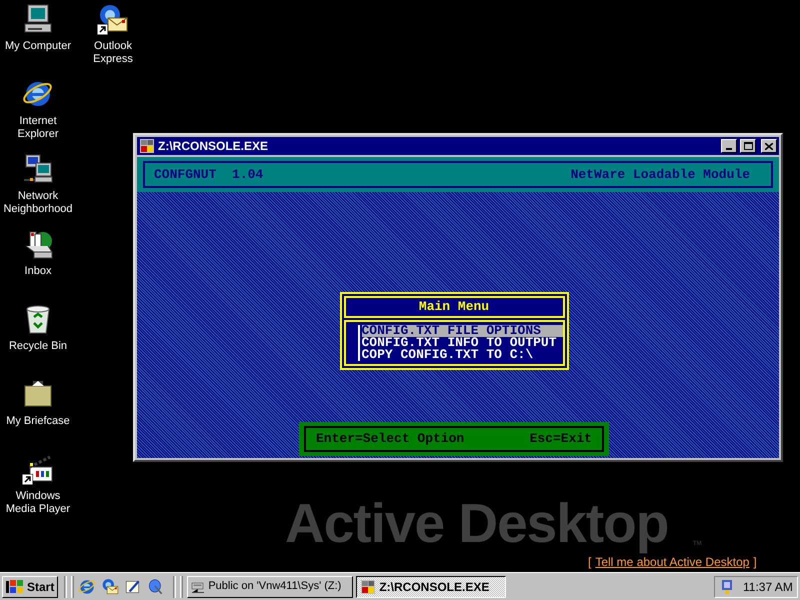  I want to click on desktop-icon-label: Internet Explorer, so click(38, 128).